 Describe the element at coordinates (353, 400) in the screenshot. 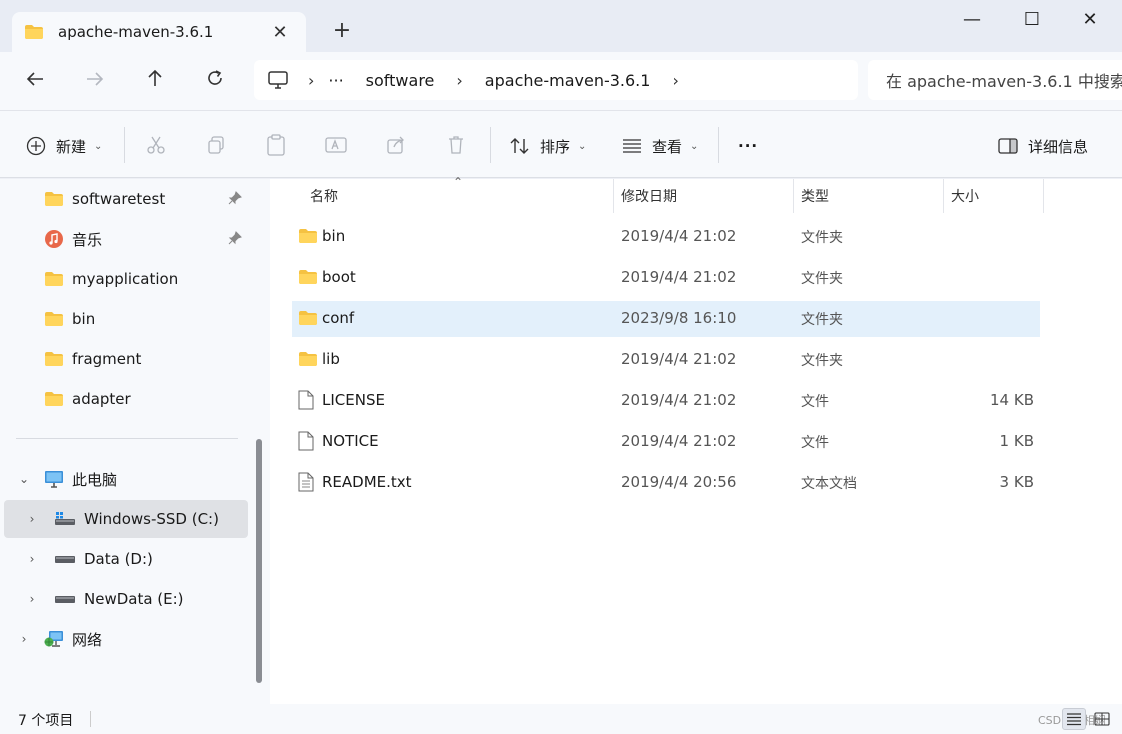

I see `file-name: LICENSE` at that location.